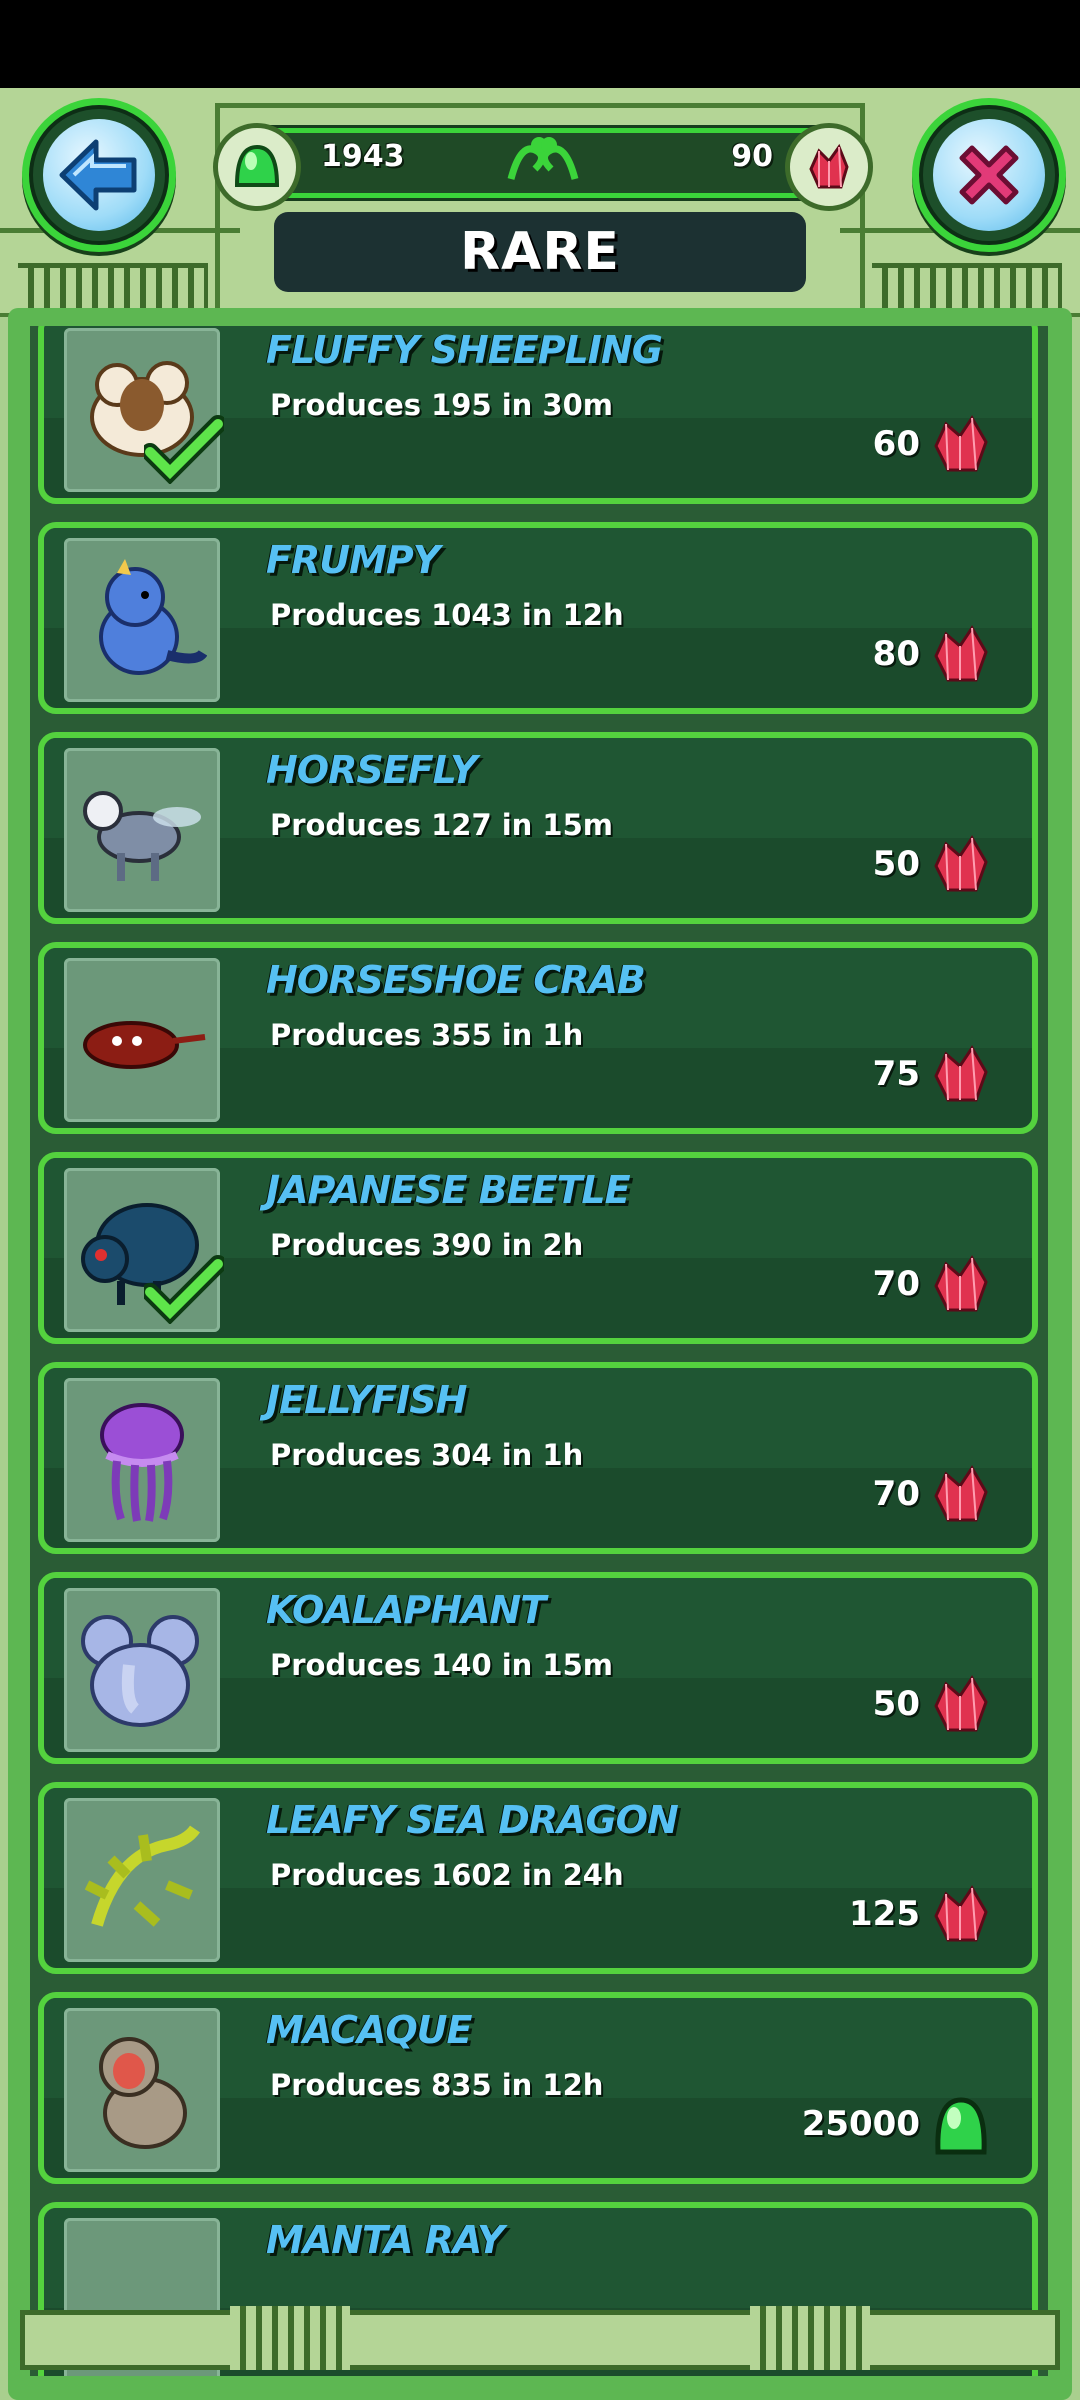 The height and width of the screenshot is (2400, 1080). I want to click on price-amount: 75, so click(896, 1074).